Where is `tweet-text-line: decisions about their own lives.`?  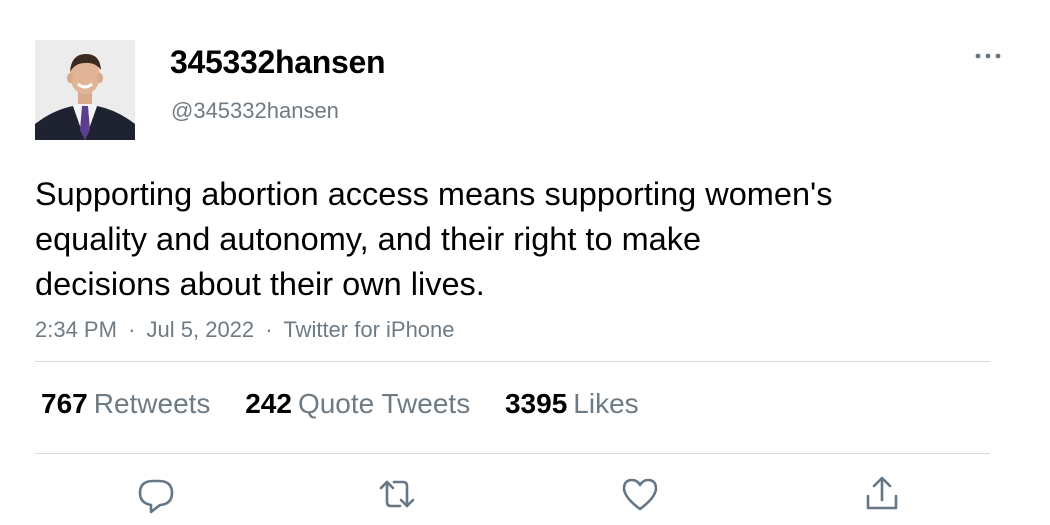 tweet-text-line: decisions about their own lives. is located at coordinates (260, 284).